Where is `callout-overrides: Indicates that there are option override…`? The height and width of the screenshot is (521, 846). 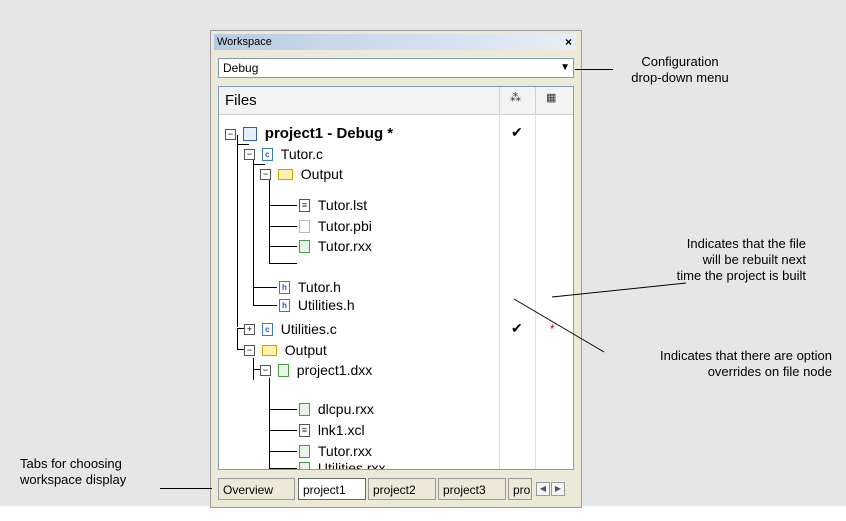
callout-overrides: Indicates that there are option override… is located at coordinates (716, 364).